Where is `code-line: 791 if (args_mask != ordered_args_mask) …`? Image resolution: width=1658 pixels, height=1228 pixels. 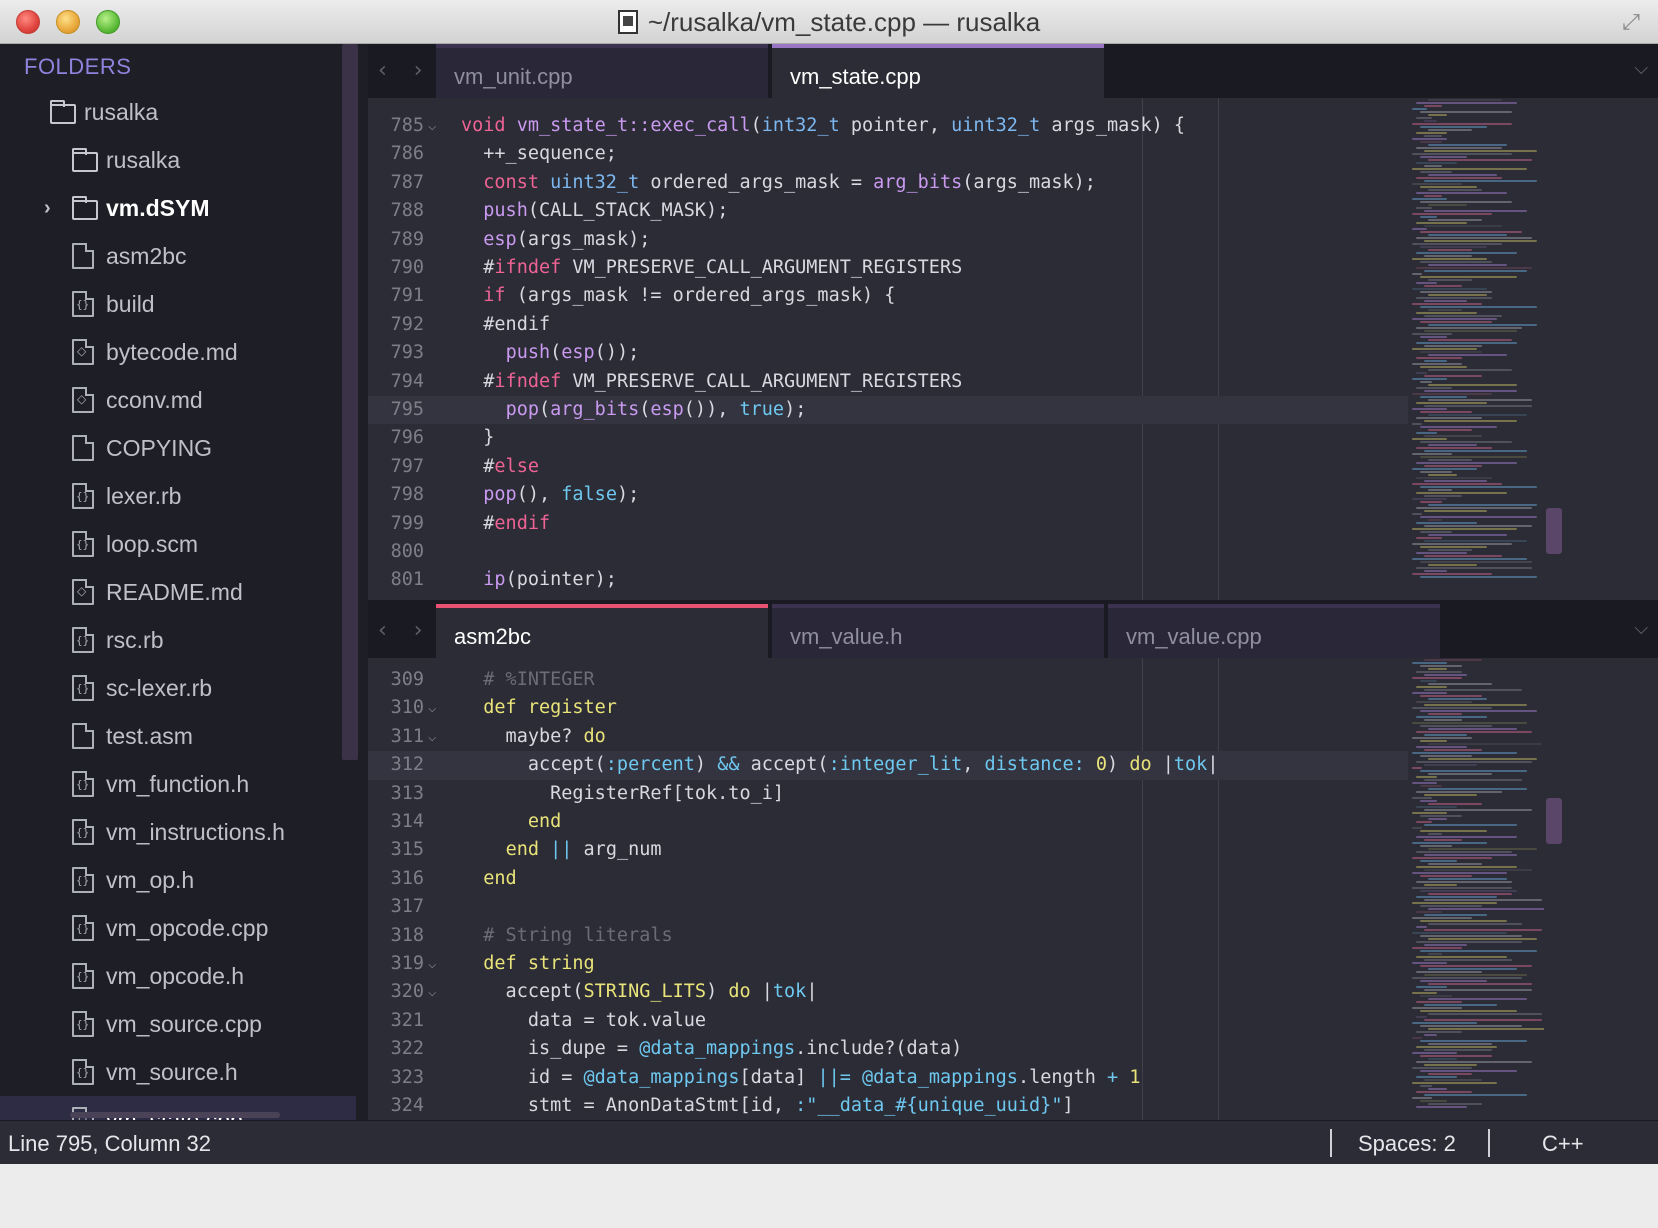
code-line: 791 if (args_mask != ordered_args_mask) … is located at coordinates (888, 296).